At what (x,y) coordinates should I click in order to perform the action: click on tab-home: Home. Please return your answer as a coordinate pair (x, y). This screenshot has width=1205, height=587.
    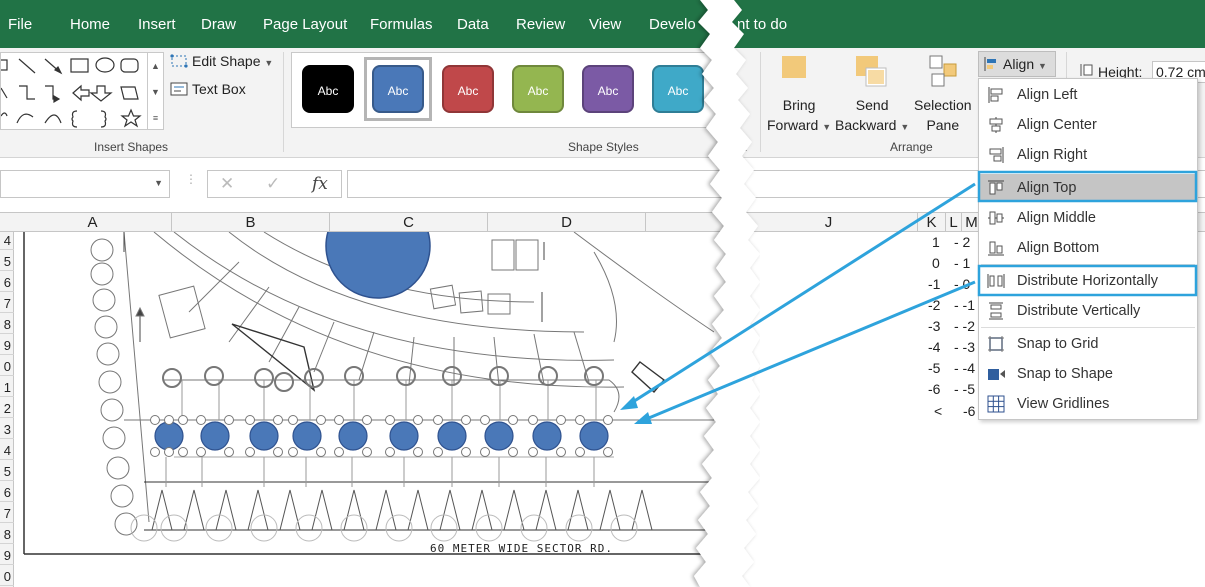
    Looking at the image, I should click on (90, 24).